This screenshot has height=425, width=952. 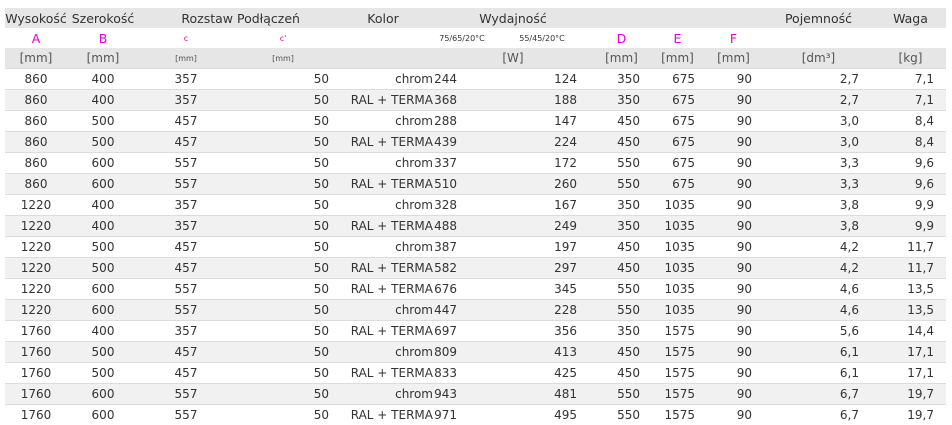 What do you see at coordinates (103, 58) in the screenshot?
I see `unit-b: [mm]` at bounding box center [103, 58].